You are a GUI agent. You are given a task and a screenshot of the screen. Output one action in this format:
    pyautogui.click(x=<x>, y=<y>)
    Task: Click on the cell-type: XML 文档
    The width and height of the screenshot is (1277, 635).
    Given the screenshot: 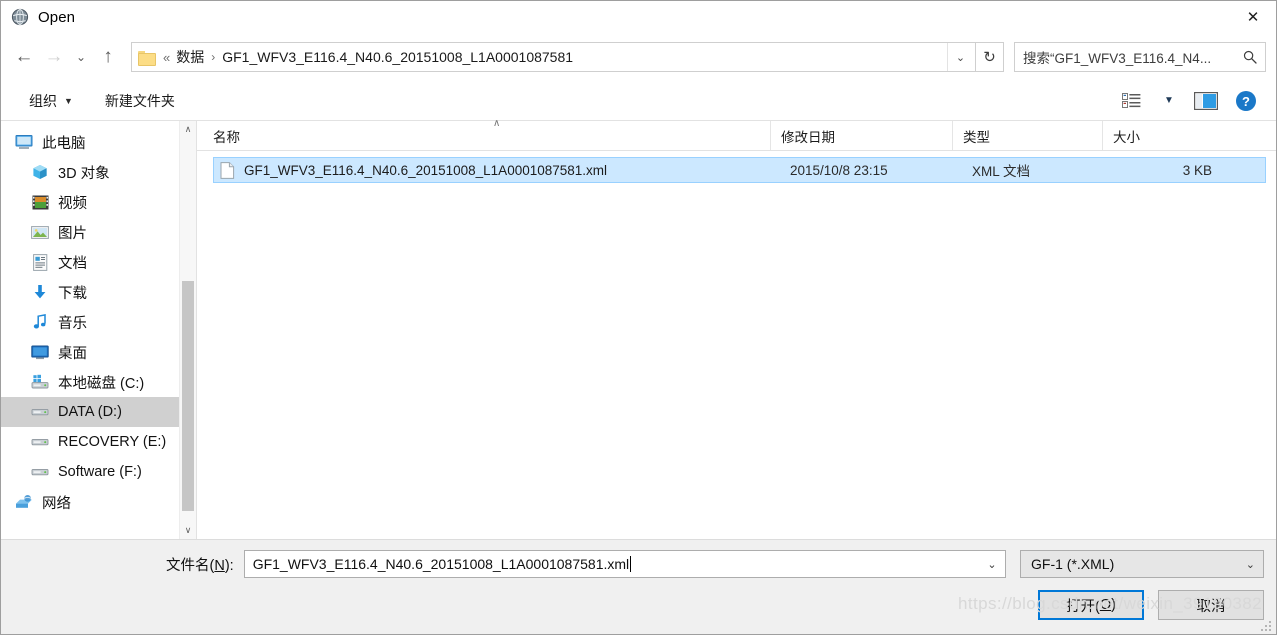 What is the action you would take?
    pyautogui.click(x=1001, y=171)
    